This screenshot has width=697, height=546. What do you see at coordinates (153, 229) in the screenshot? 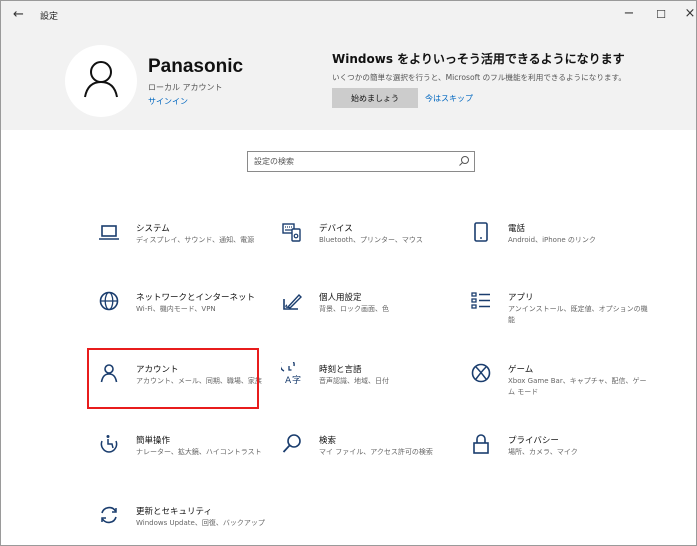
I see `category-title: システム` at bounding box center [153, 229].